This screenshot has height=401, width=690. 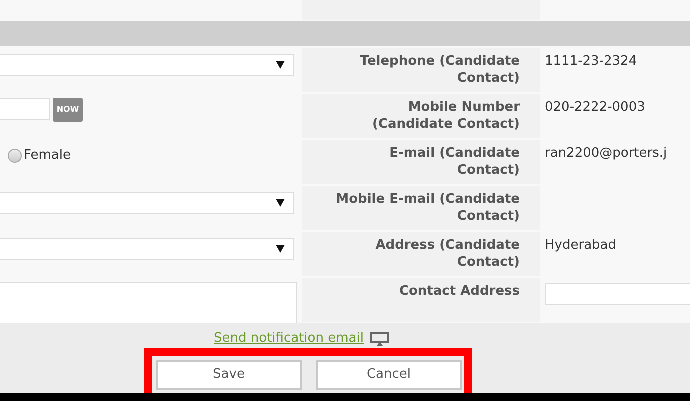 I want to click on monitor-icon, so click(x=380, y=339).